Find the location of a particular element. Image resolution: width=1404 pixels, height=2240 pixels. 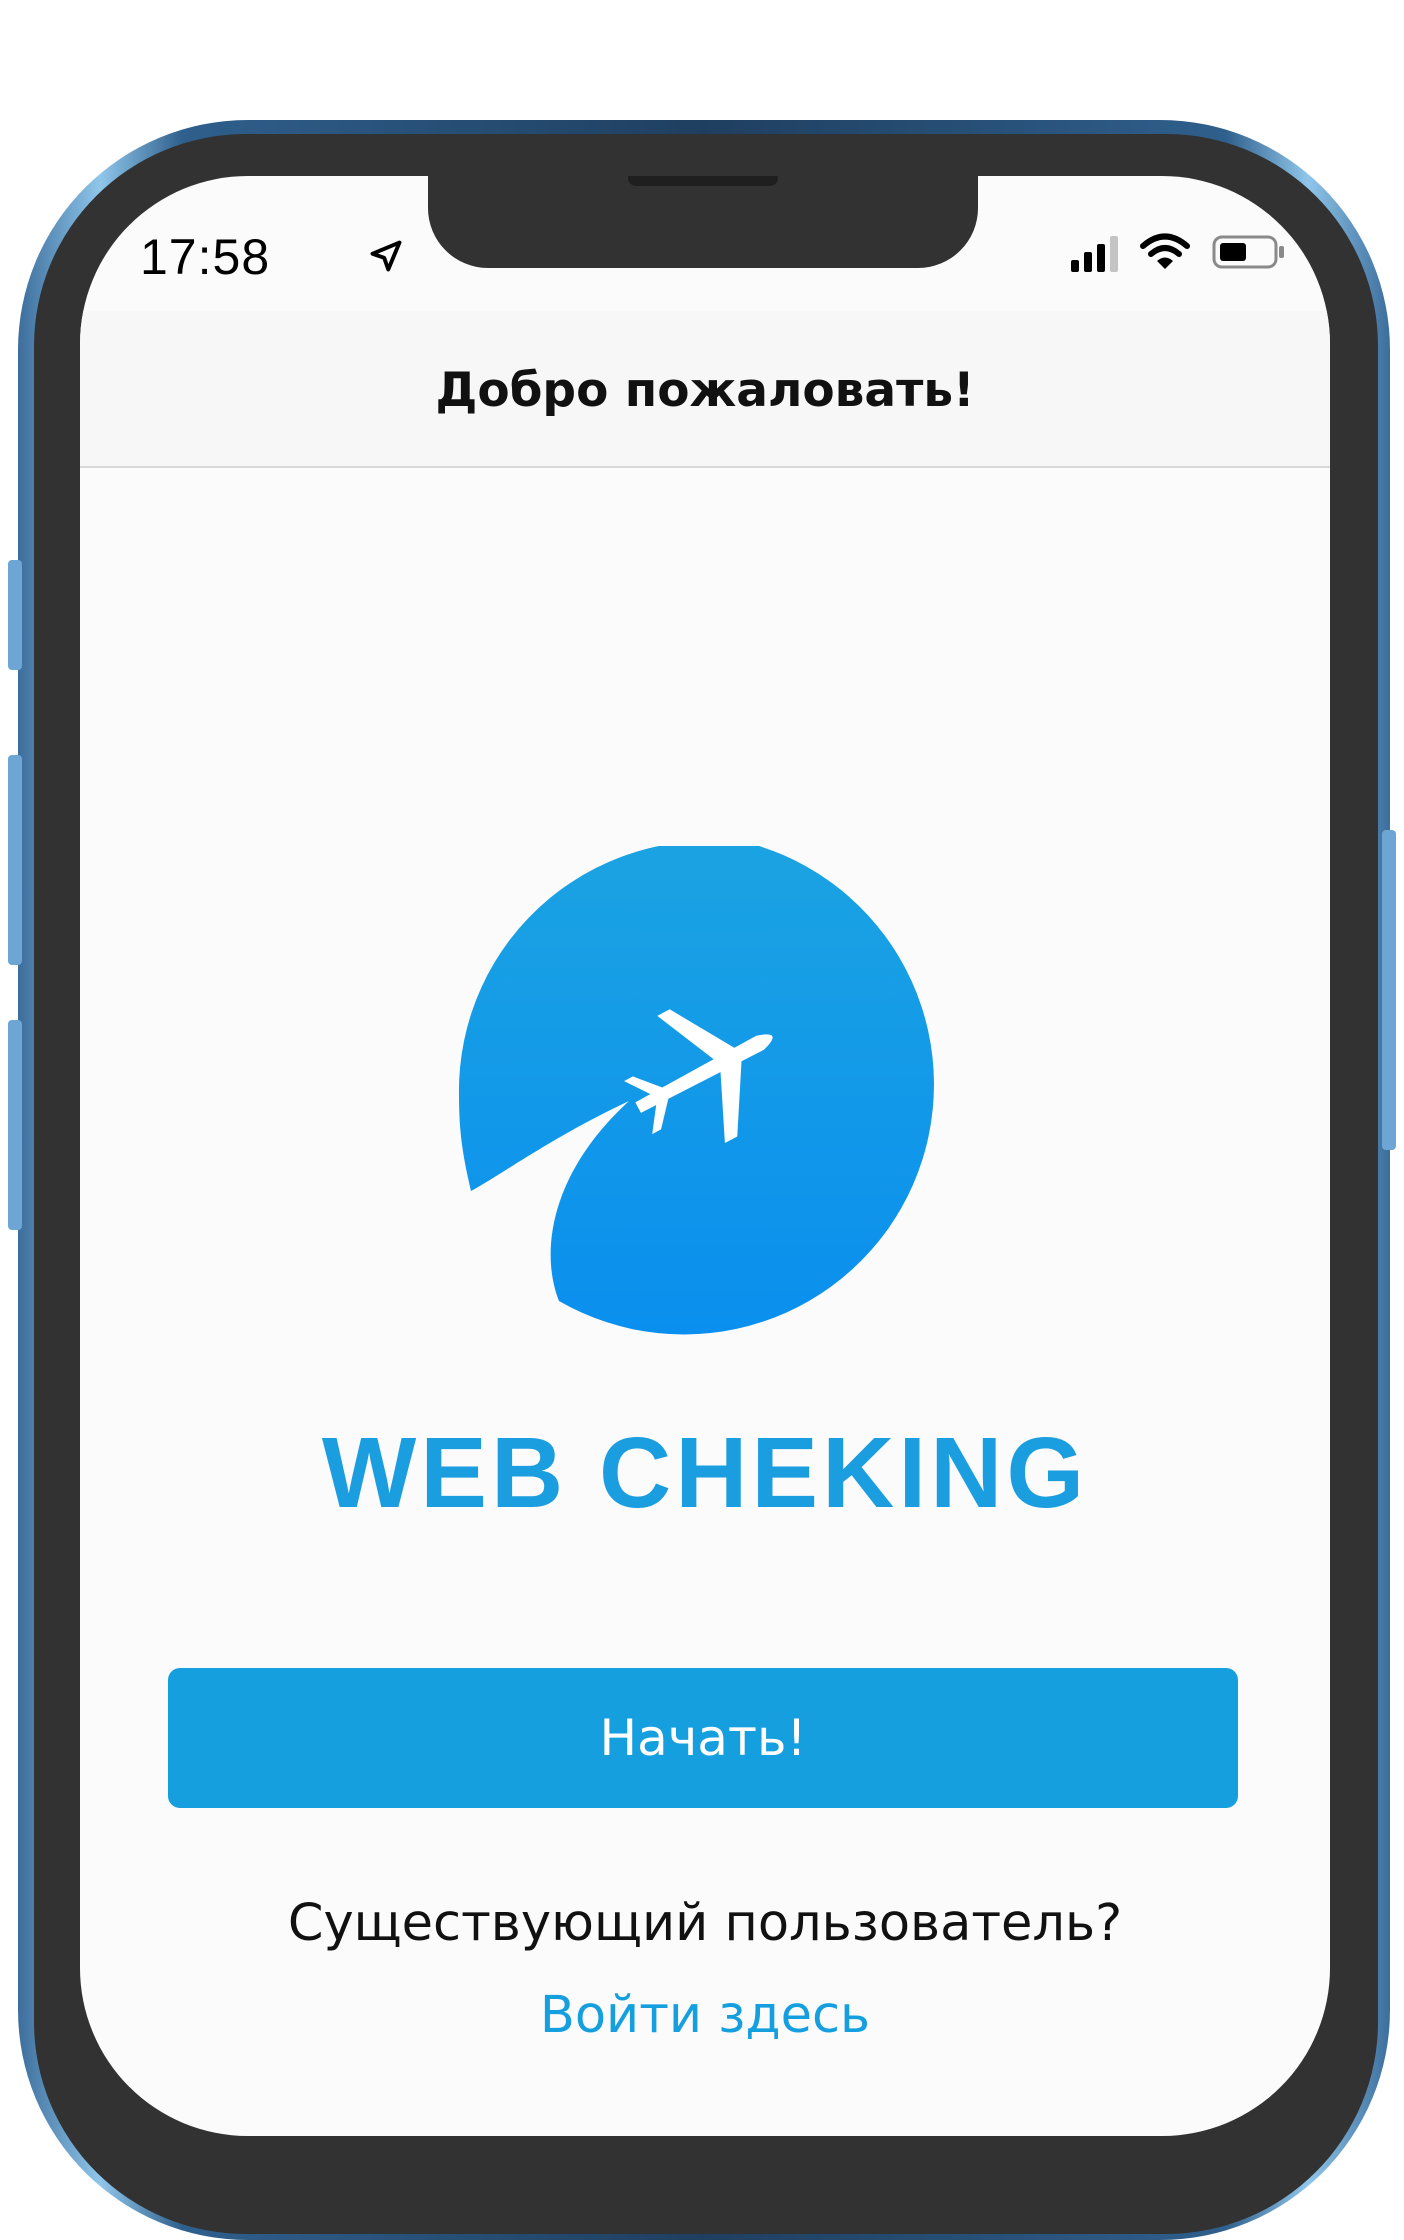

page-title: Добро пожаловать! is located at coordinates (705, 390).